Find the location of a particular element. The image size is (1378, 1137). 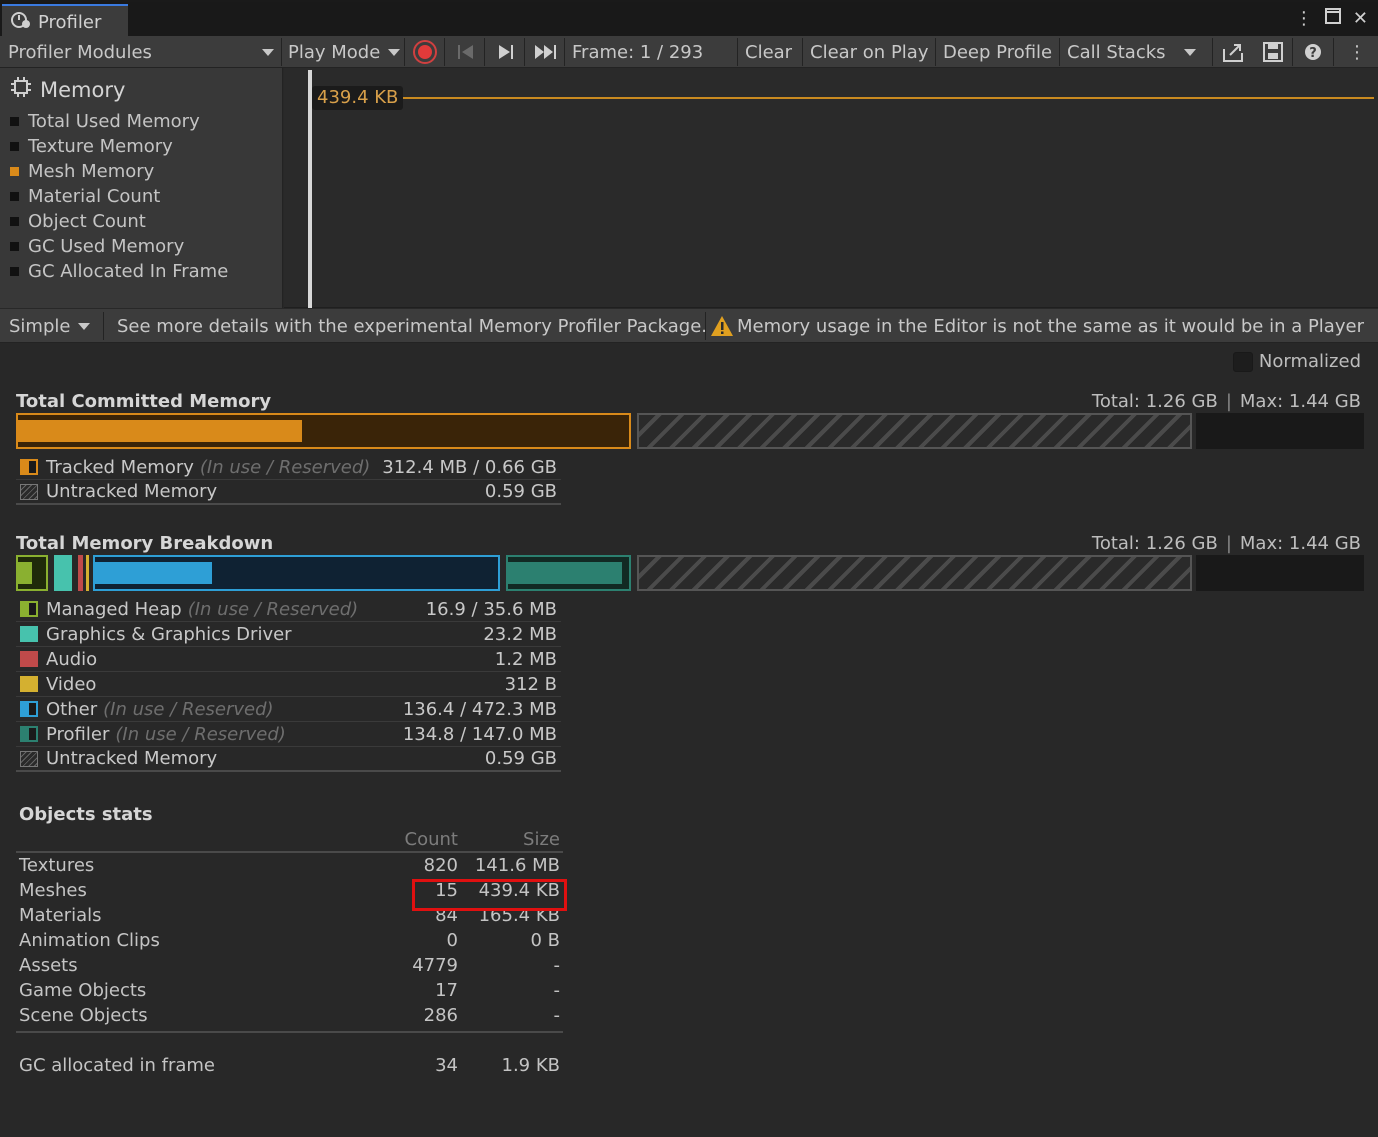

play-mode-dropdown: Play Mode is located at coordinates (344, 52).